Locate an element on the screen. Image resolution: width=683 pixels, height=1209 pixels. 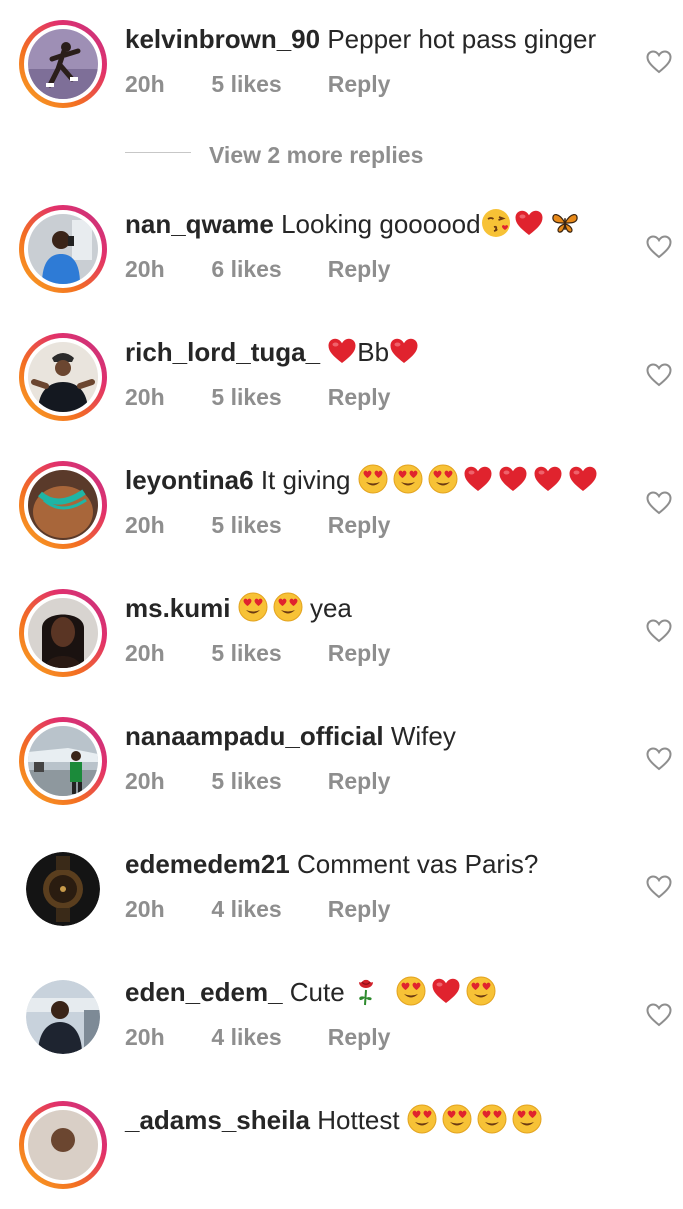
comment-line: nanaampadu_official Wifey is located at coordinates (290, 736).